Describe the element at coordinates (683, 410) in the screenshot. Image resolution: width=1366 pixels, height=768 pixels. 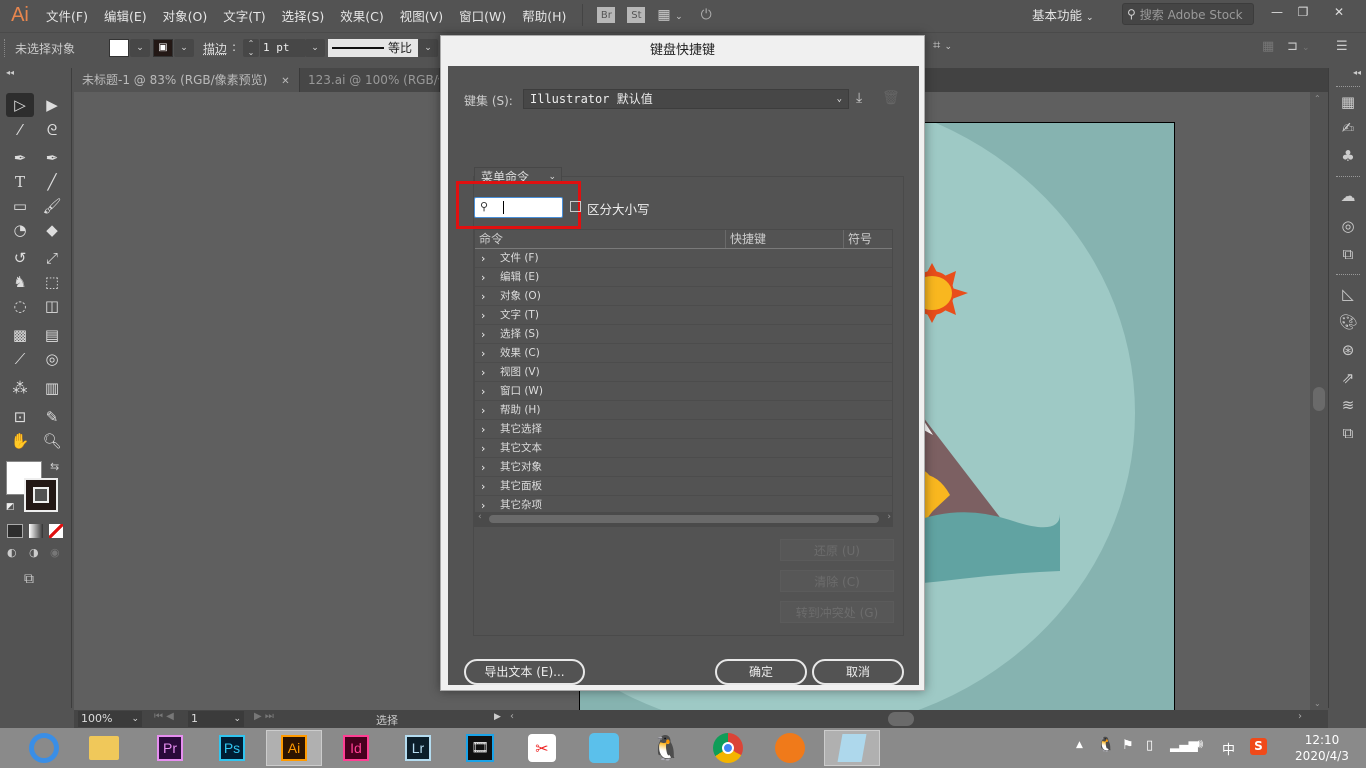
I see `command-row: › 帮助 (H)` at that location.